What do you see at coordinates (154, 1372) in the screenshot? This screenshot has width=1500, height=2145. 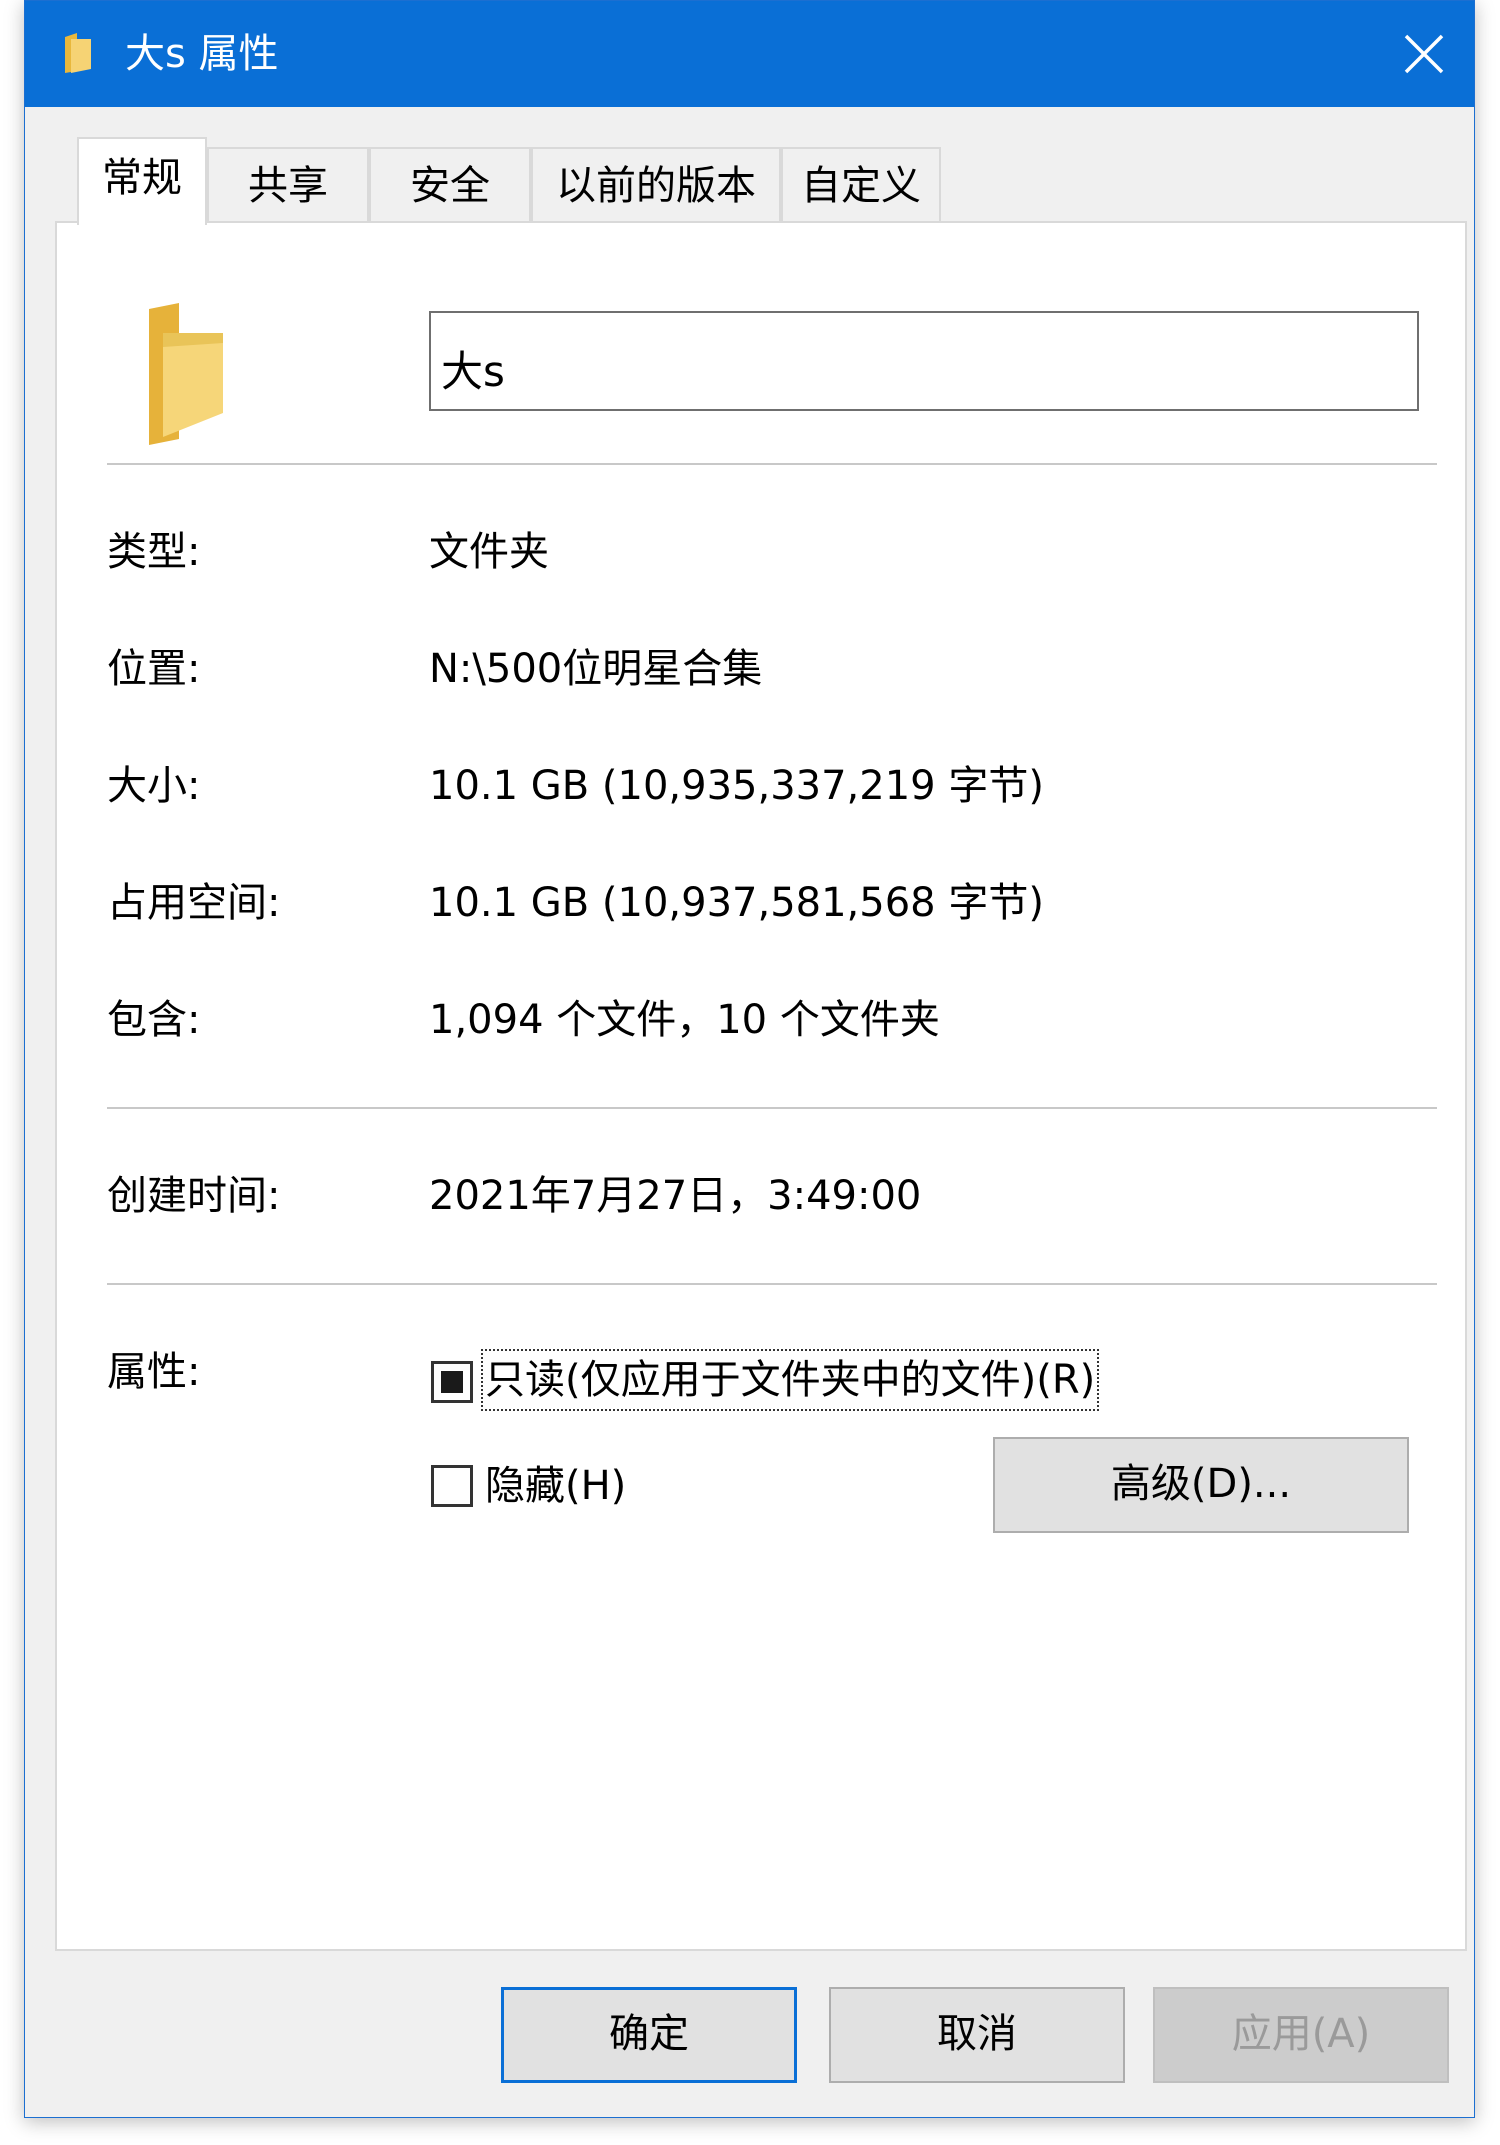 I see `attributes-label: 属性:` at bounding box center [154, 1372].